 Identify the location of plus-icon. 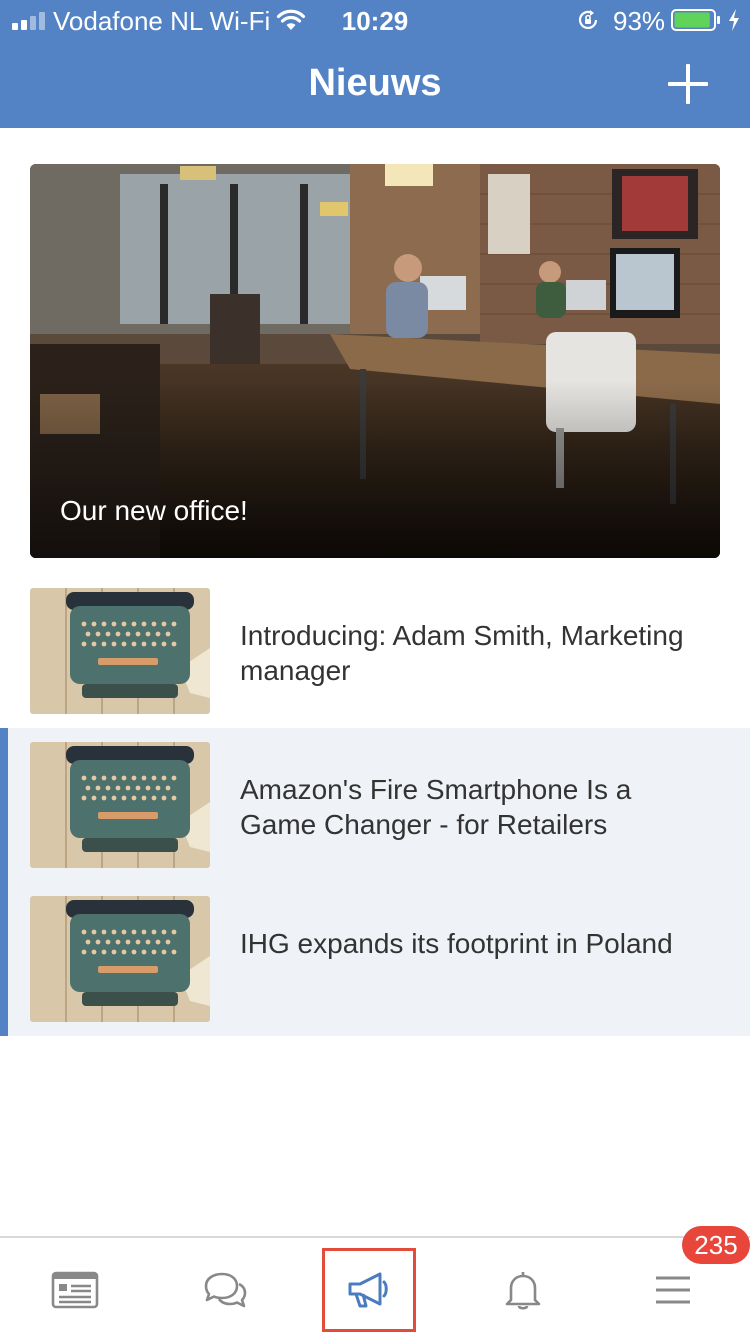
(688, 84).